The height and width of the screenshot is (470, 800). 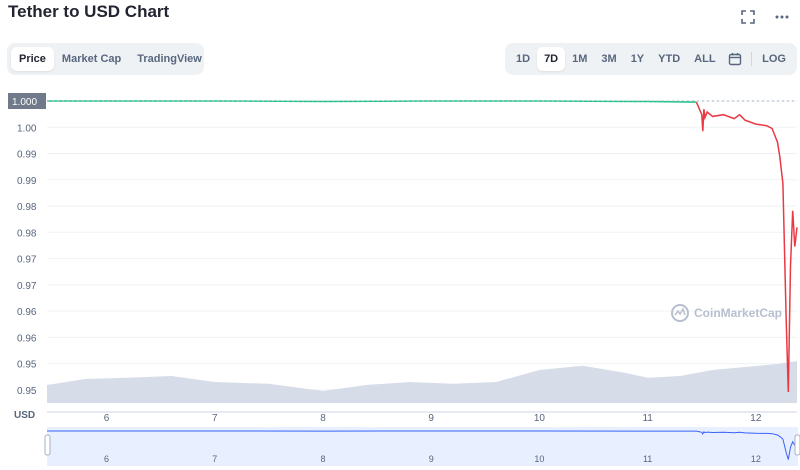 I want to click on x-tick-label: 10, so click(x=540, y=418).